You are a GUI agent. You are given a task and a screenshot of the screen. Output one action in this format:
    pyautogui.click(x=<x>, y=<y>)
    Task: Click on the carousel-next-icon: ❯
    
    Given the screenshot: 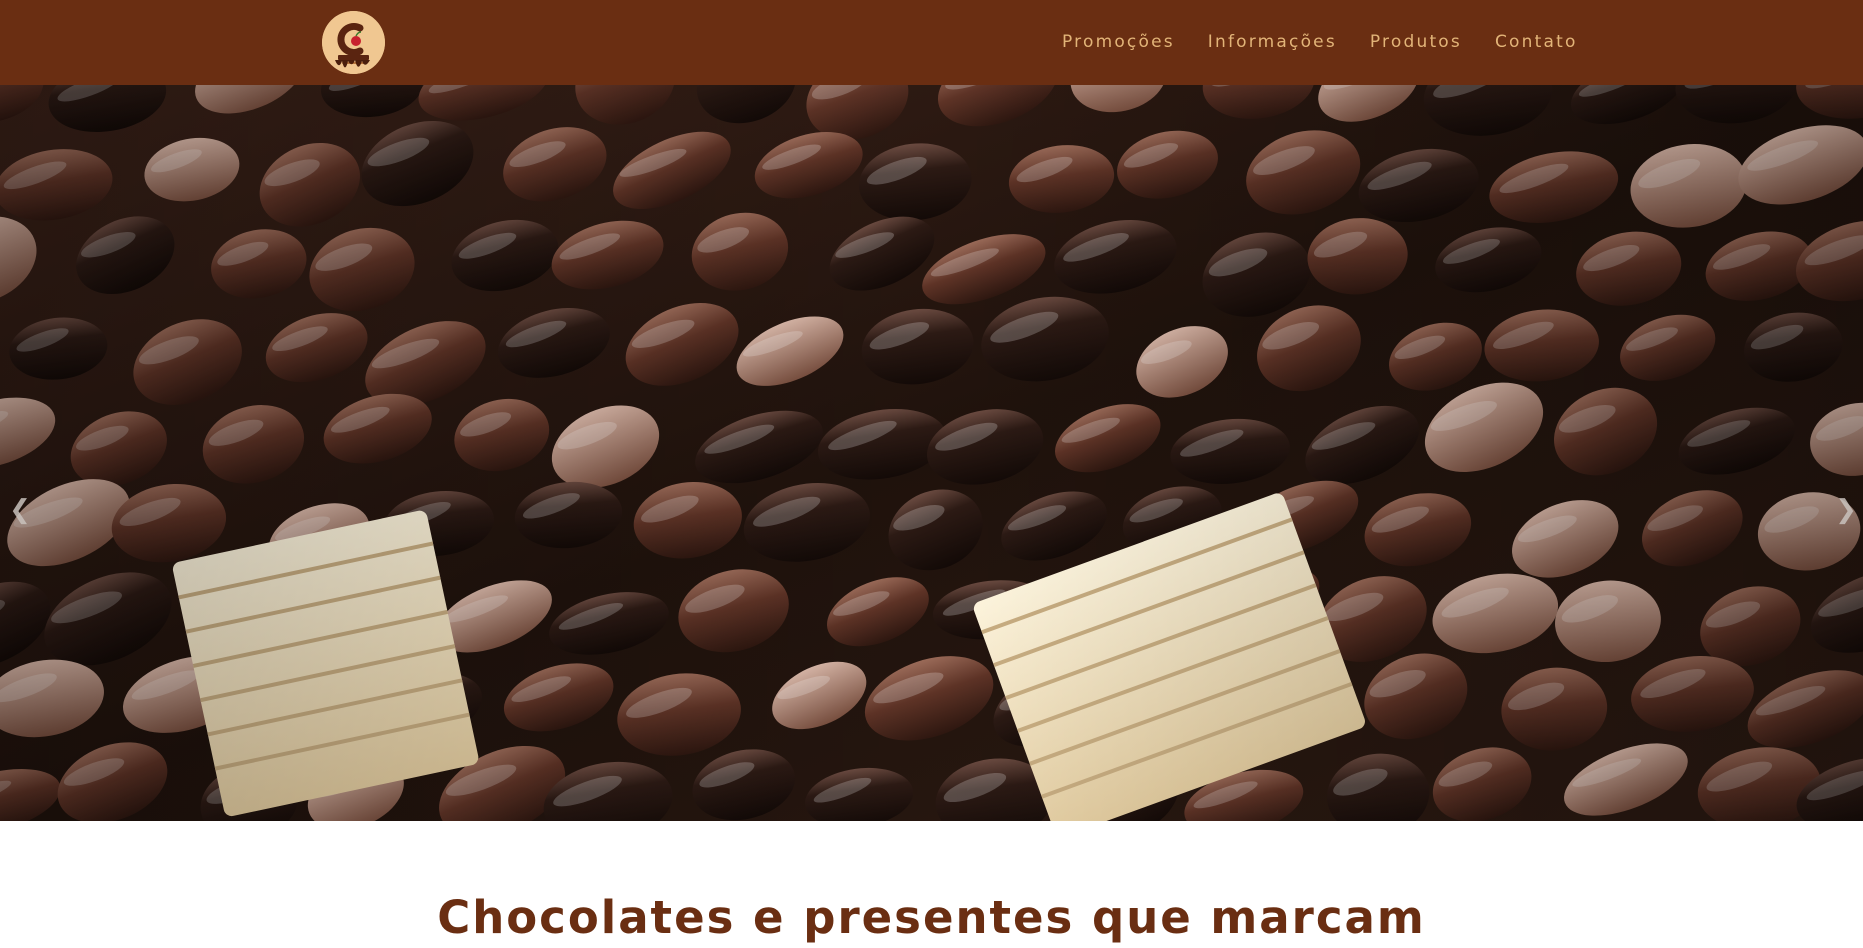 What is the action you would take?
    pyautogui.click(x=1846, y=510)
    